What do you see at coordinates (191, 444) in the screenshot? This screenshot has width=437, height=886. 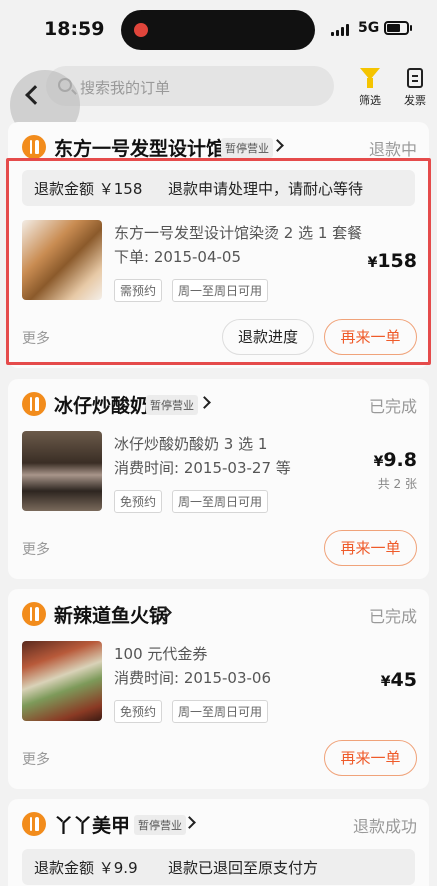 I see `item-title: 冰仔炒酸奶酸奶 3 选 1` at bounding box center [191, 444].